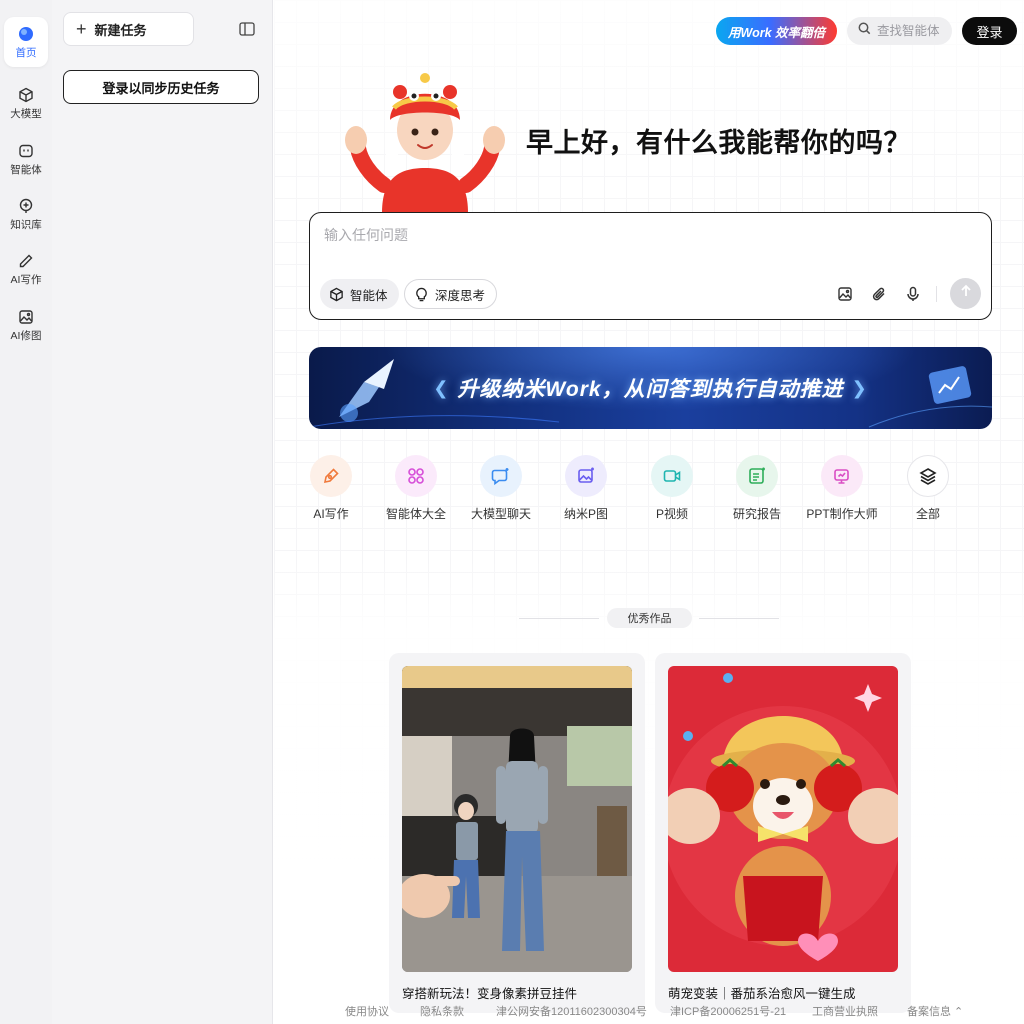  Describe the element at coordinates (26, 206) in the screenshot. I see `knowledge-icon` at that location.